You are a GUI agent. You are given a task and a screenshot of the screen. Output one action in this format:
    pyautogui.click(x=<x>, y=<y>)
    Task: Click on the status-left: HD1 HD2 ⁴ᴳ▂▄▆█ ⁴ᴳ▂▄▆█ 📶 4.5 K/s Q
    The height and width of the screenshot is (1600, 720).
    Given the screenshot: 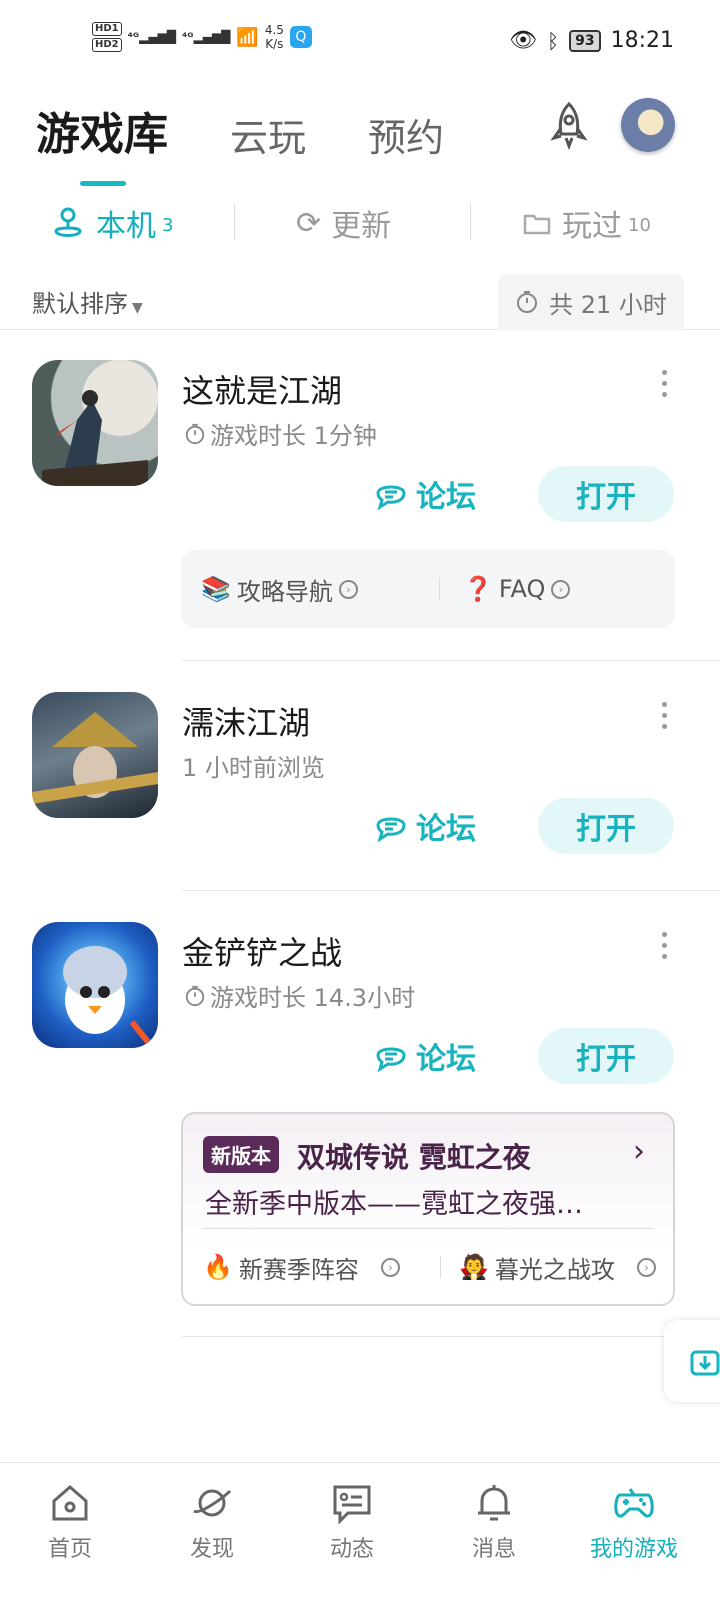 What is the action you would take?
    pyautogui.click(x=202, y=37)
    